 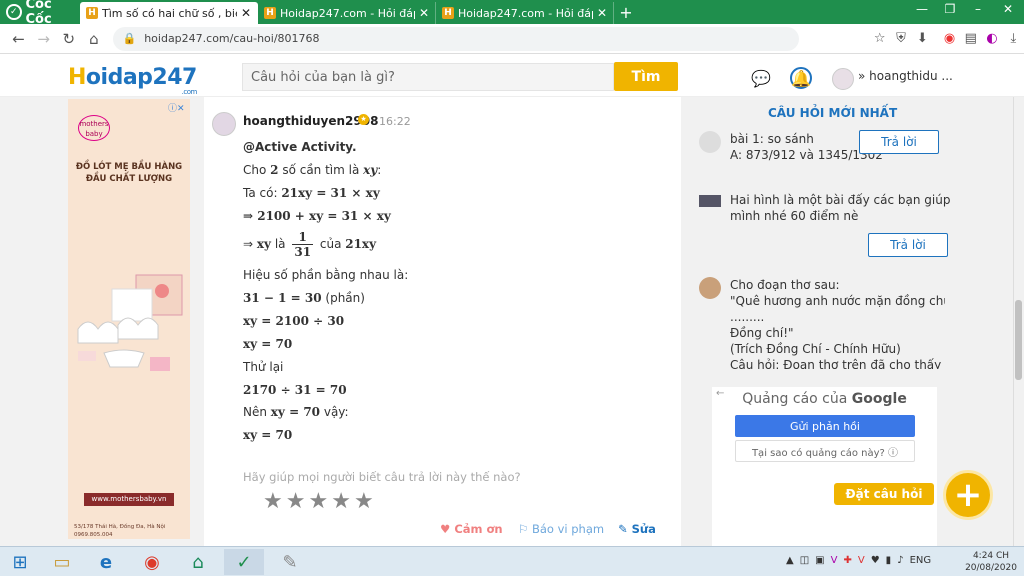 I want to click on why-this-ad-button: Tại sao có quảng cáo này? ⓘ, so click(x=825, y=451).